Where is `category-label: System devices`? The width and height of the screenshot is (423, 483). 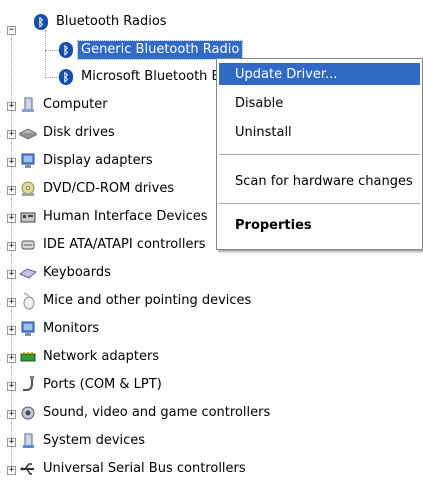
category-label: System devices is located at coordinates (94, 440).